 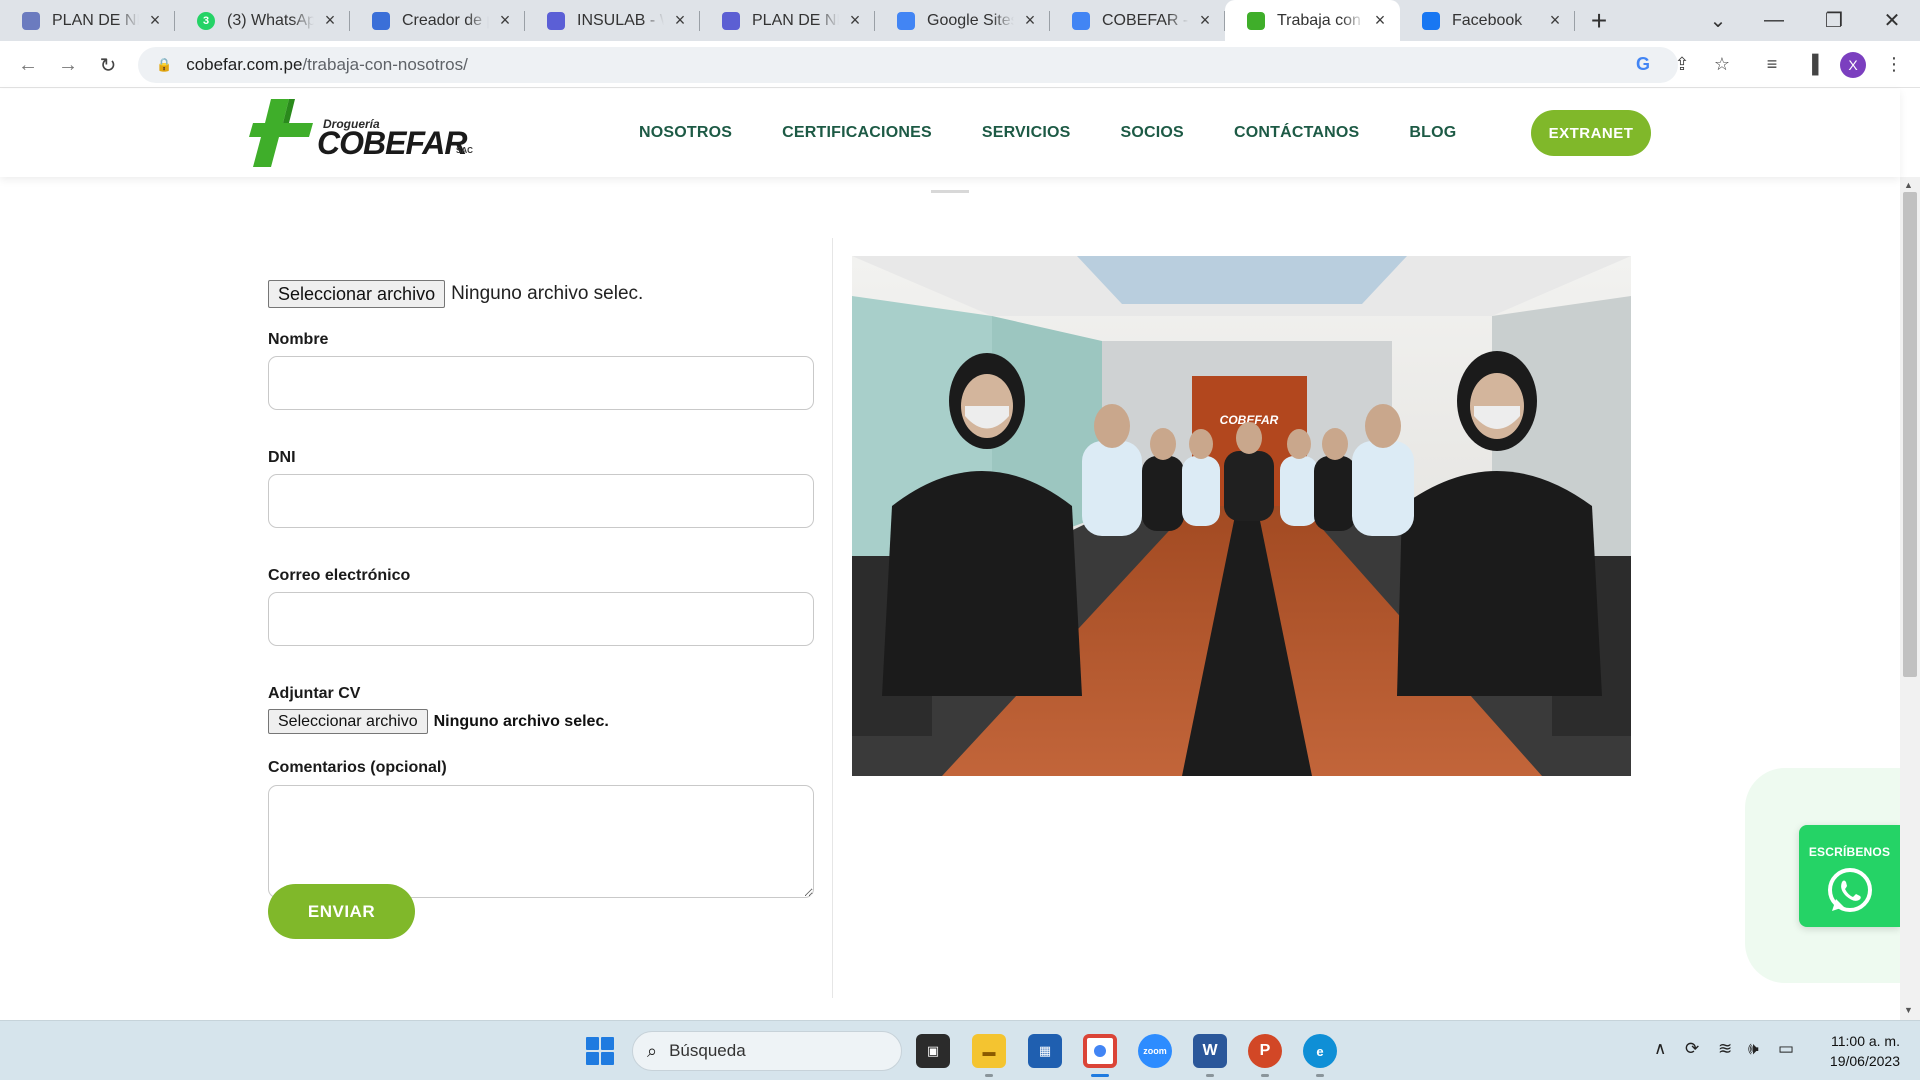 I want to click on taskbar-search: ⌕ Búsqueda, so click(x=767, y=1051).